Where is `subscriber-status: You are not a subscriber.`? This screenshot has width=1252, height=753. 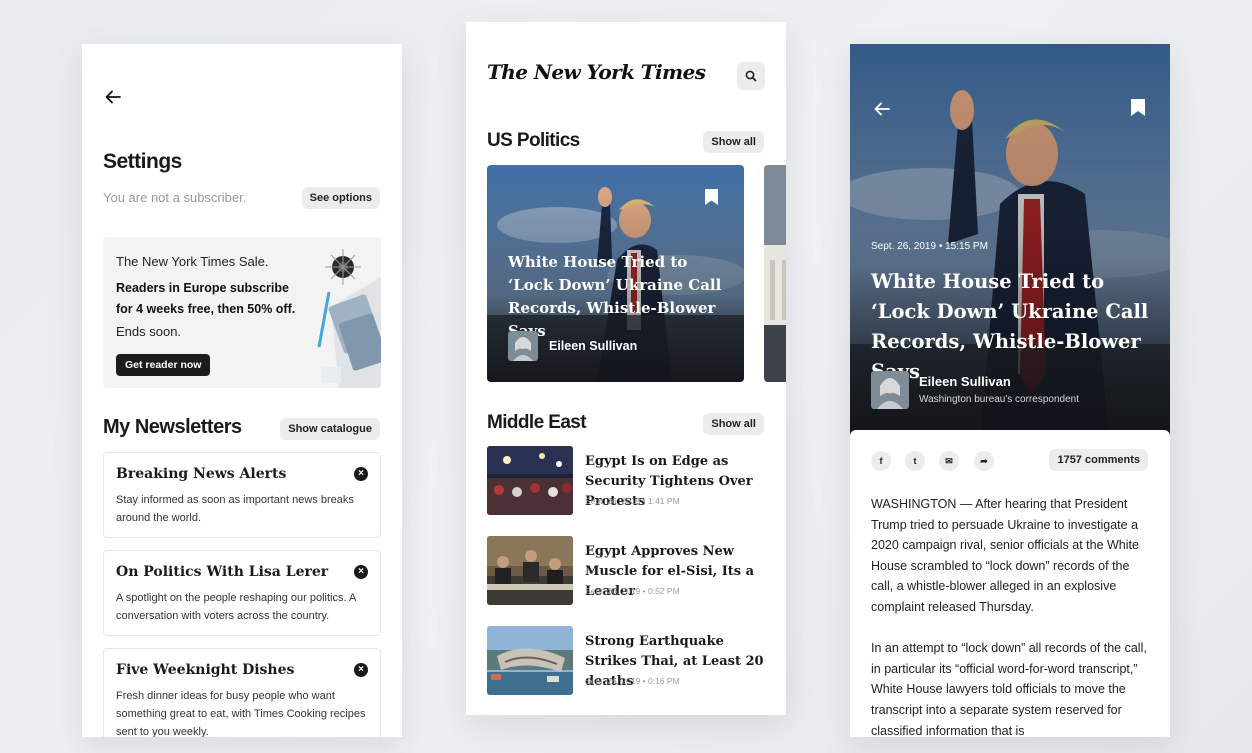
subscriber-status: You are not a subscriber. is located at coordinates (175, 197).